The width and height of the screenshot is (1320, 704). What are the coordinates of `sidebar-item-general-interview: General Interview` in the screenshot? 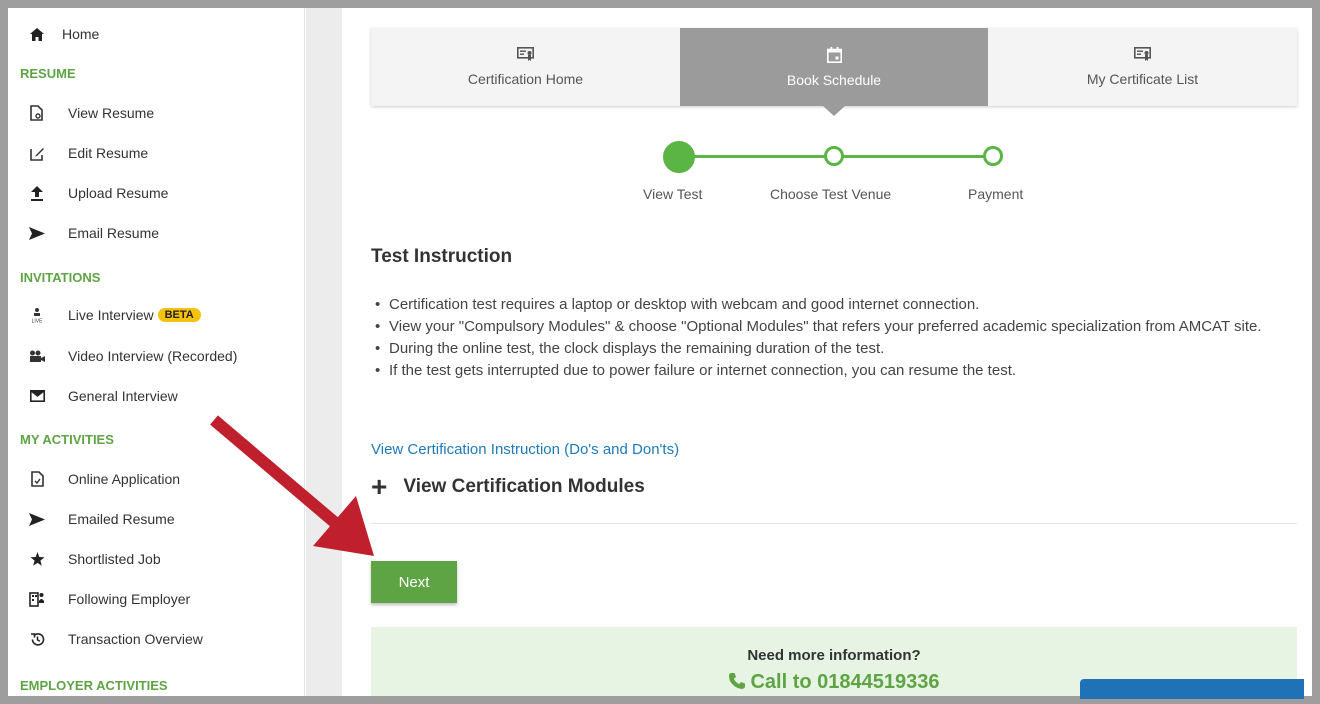 It's located at (102, 396).